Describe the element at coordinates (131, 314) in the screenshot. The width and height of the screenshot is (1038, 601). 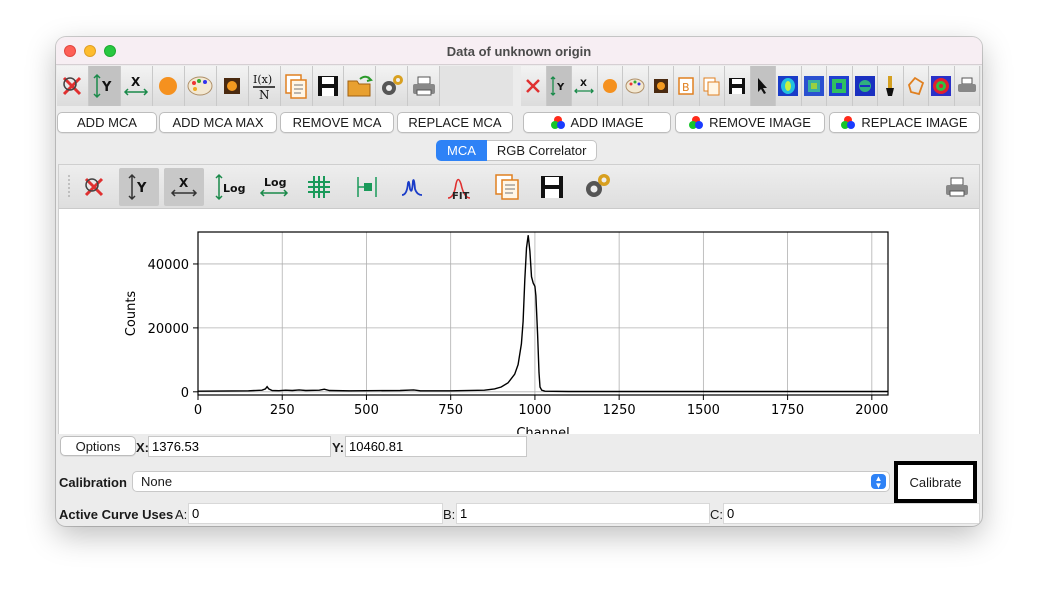
I see `y-axis-label: Counts` at that location.